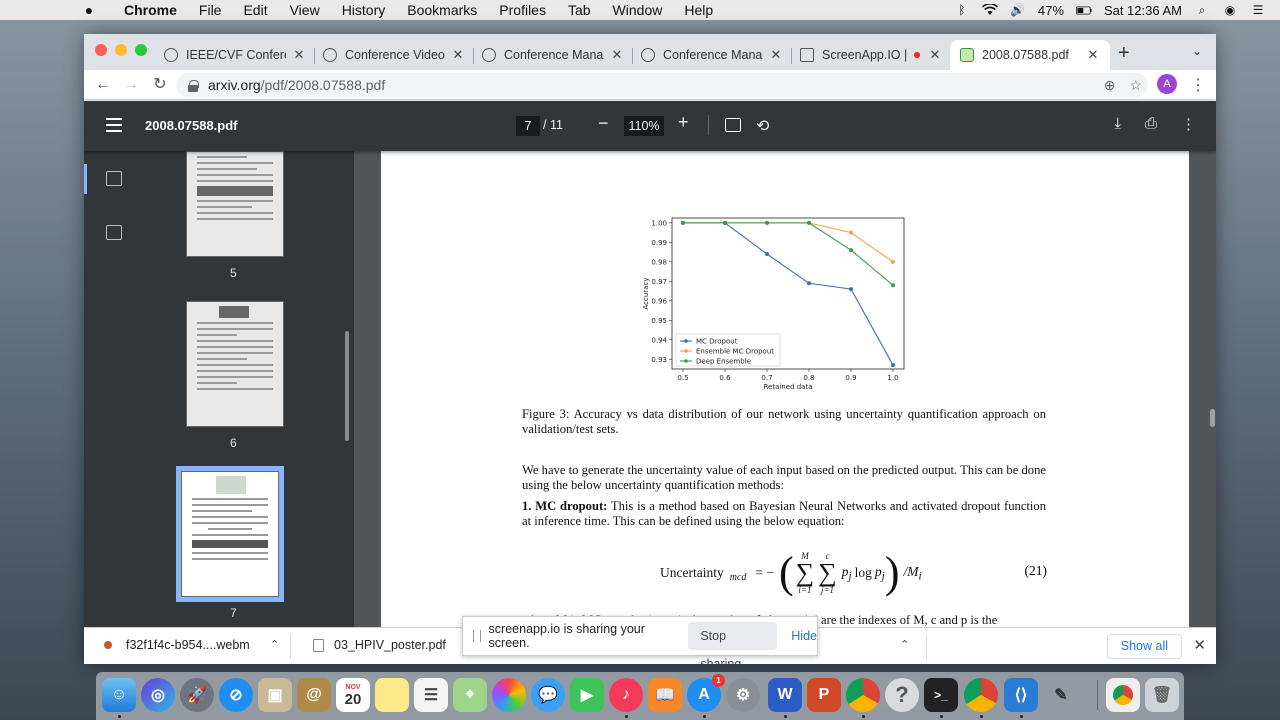 The width and height of the screenshot is (1280, 720). What do you see at coordinates (1117, 124) in the screenshot?
I see `download-icon: ⤓` at bounding box center [1117, 124].